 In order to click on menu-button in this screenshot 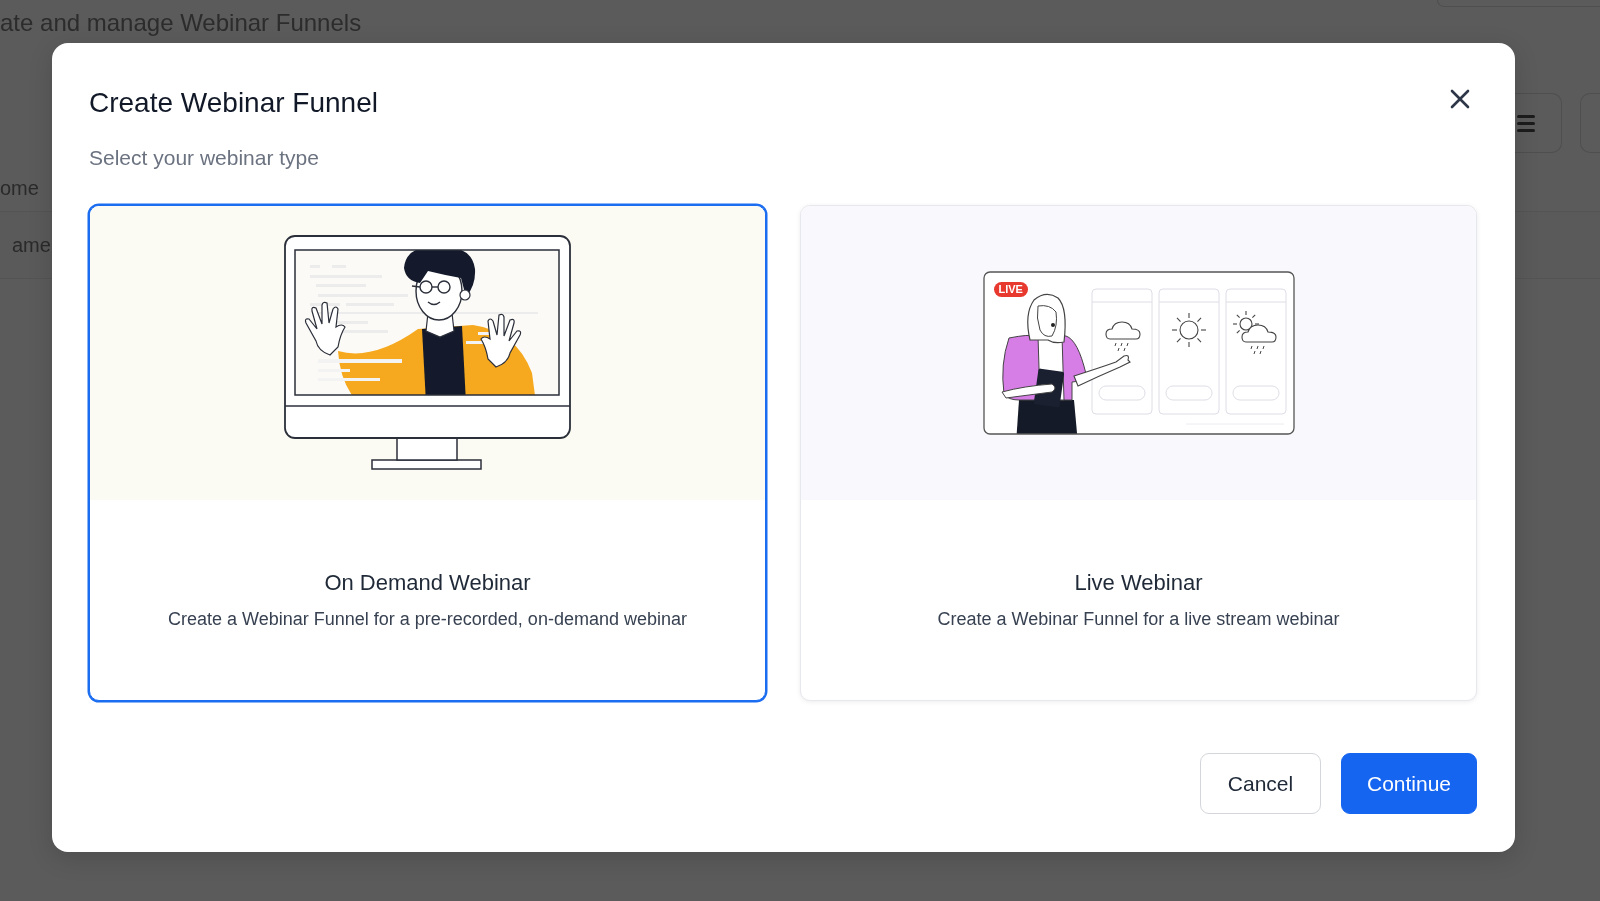, I will do `click(1538, 123)`.